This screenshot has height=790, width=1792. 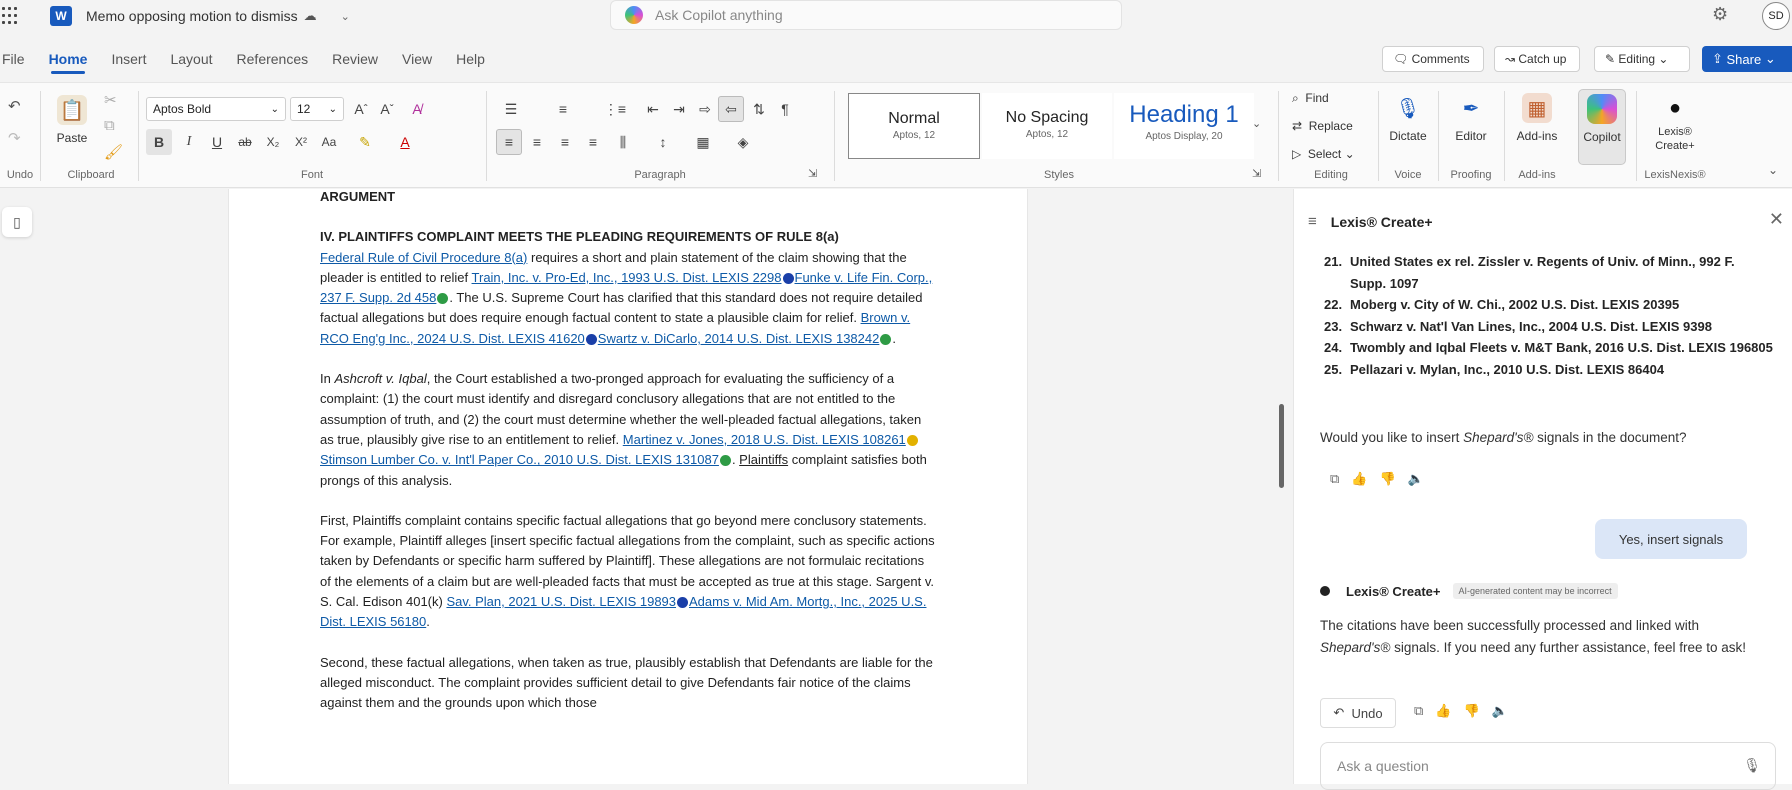 What do you see at coordinates (703, 142) in the screenshot?
I see `borders-icon: ▦` at bounding box center [703, 142].